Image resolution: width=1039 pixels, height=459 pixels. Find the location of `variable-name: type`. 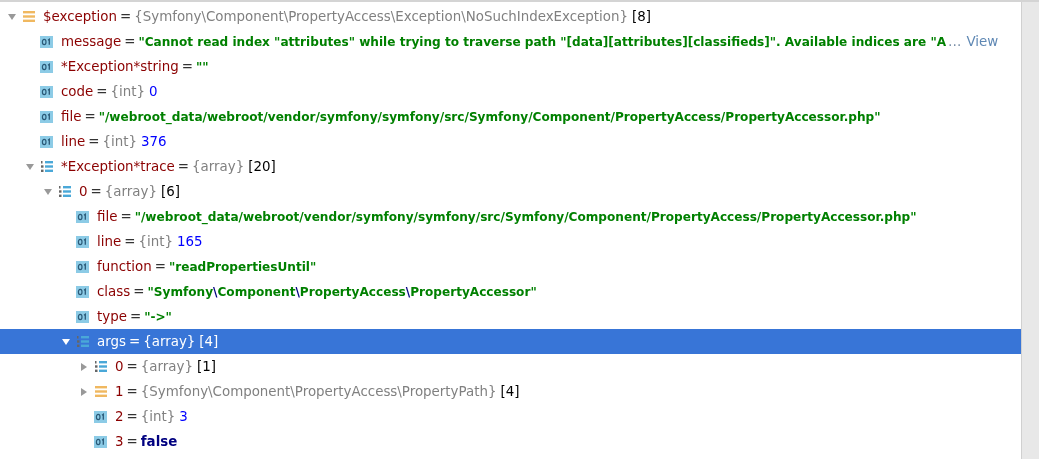

variable-name: type is located at coordinates (112, 316).